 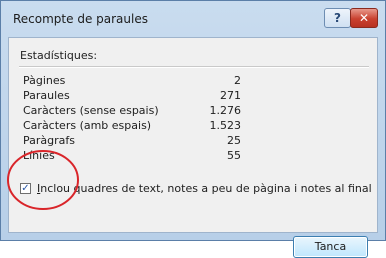 What do you see at coordinates (194, 67) in the screenshot?
I see `group-separator` at bounding box center [194, 67].